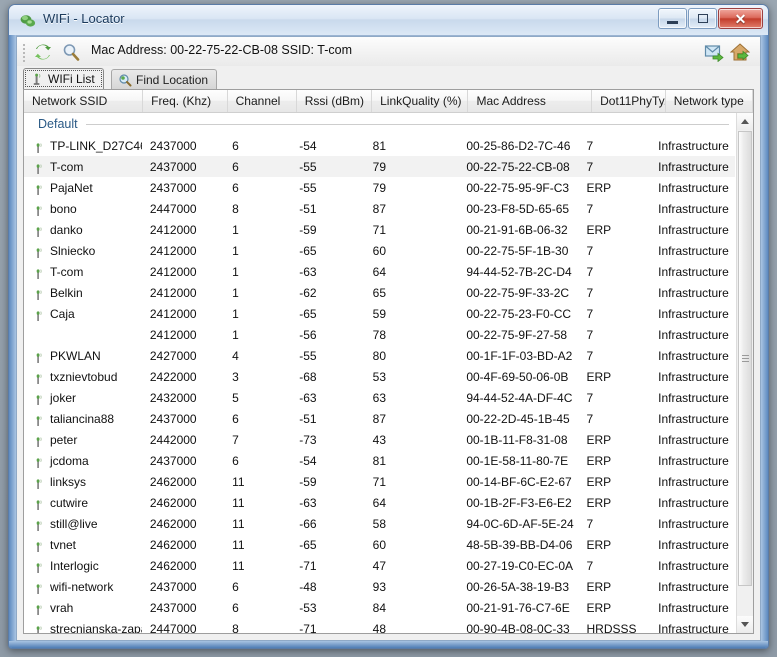 The height and width of the screenshot is (657, 777). I want to click on cell-link: 78, so click(379, 334).